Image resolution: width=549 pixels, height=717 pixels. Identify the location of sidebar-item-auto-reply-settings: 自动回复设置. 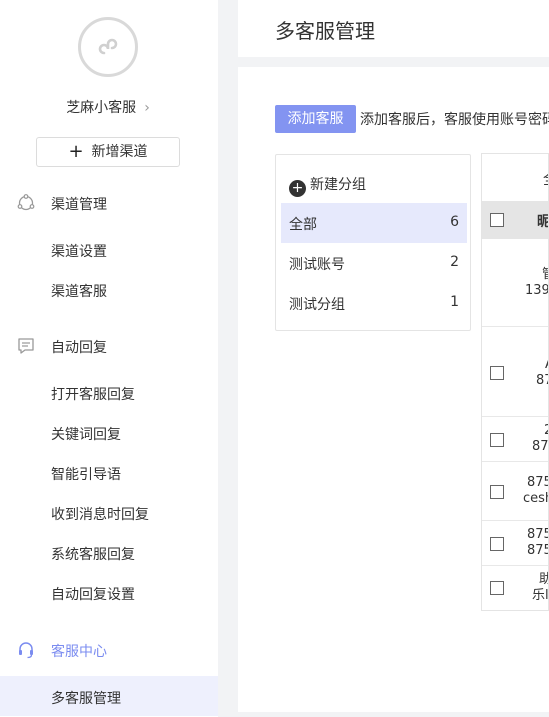
(93, 594).